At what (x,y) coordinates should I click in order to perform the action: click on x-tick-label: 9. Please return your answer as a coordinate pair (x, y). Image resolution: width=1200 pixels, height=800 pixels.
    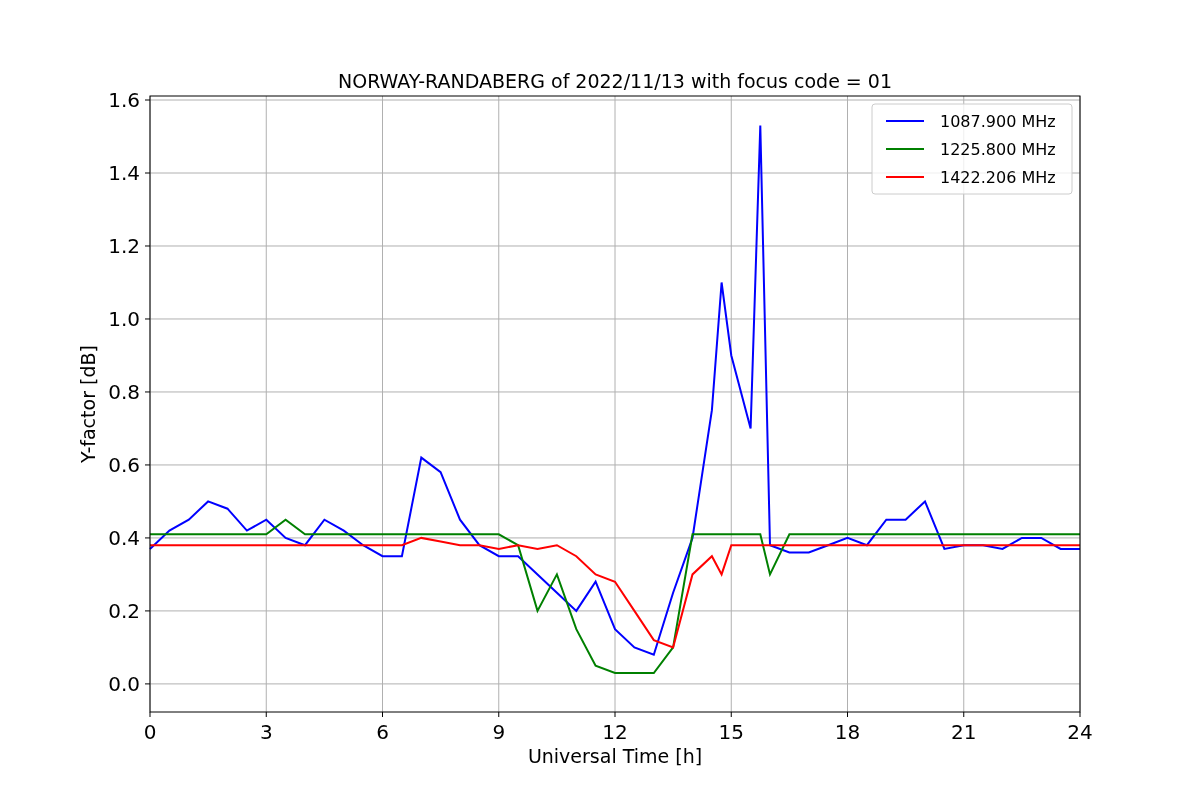
    Looking at the image, I should click on (499, 732).